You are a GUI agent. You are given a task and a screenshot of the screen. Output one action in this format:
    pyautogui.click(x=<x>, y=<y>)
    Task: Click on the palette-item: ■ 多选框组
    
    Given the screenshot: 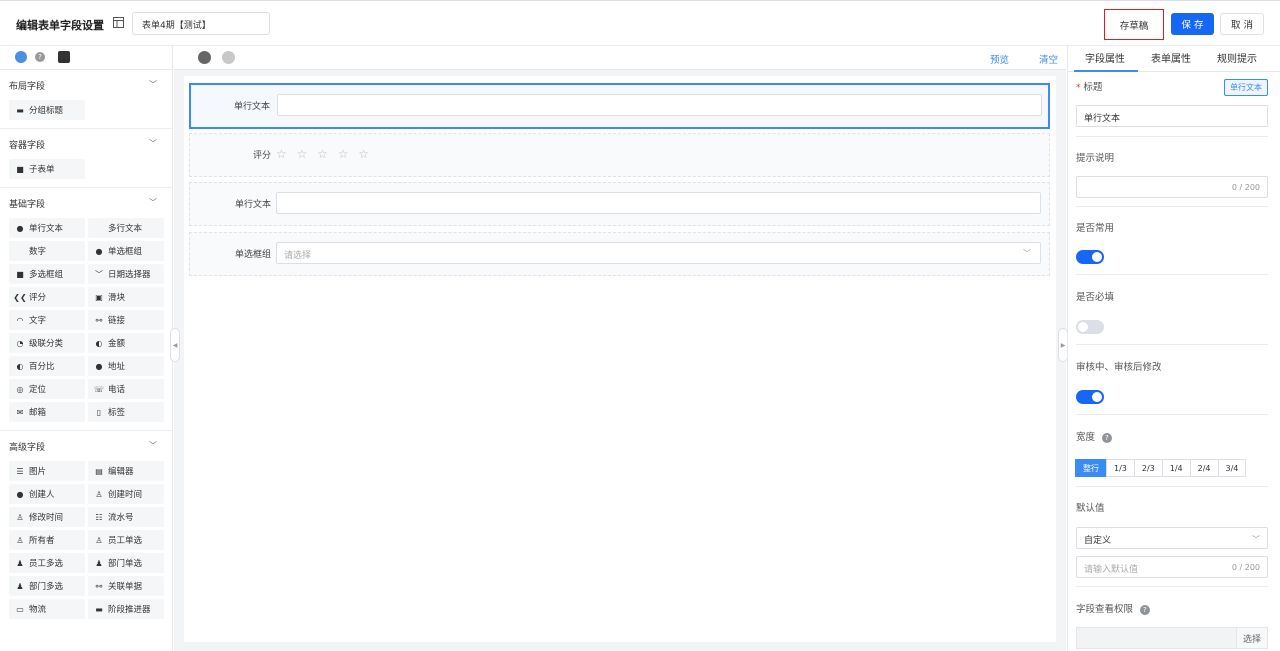 What is the action you would take?
    pyautogui.click(x=47, y=274)
    